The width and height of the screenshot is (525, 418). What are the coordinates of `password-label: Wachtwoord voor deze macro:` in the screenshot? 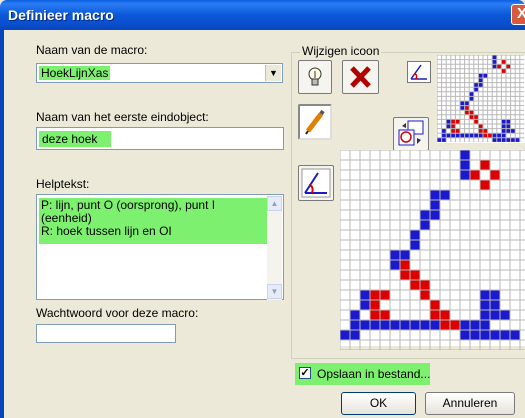 It's located at (117, 313).